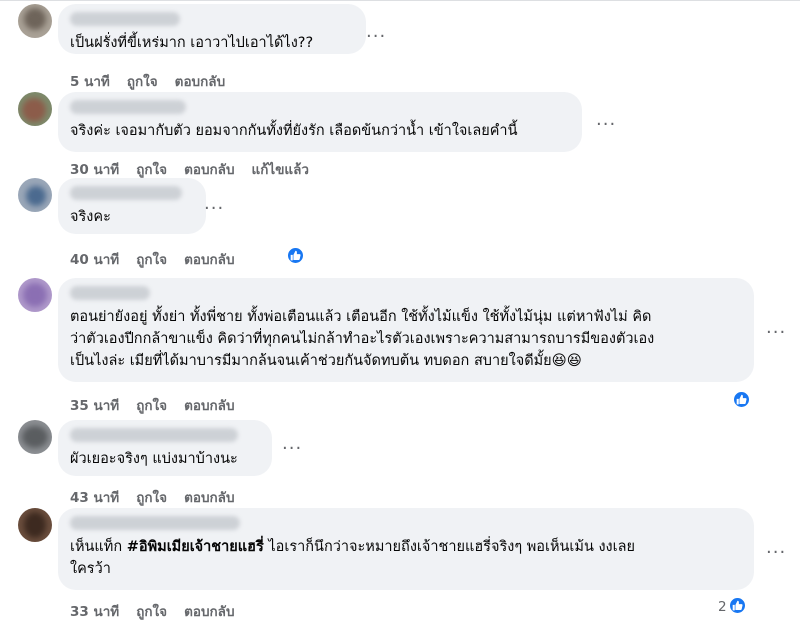  What do you see at coordinates (94, 406) in the screenshot?
I see `timestamp: 35 นาที` at bounding box center [94, 406].